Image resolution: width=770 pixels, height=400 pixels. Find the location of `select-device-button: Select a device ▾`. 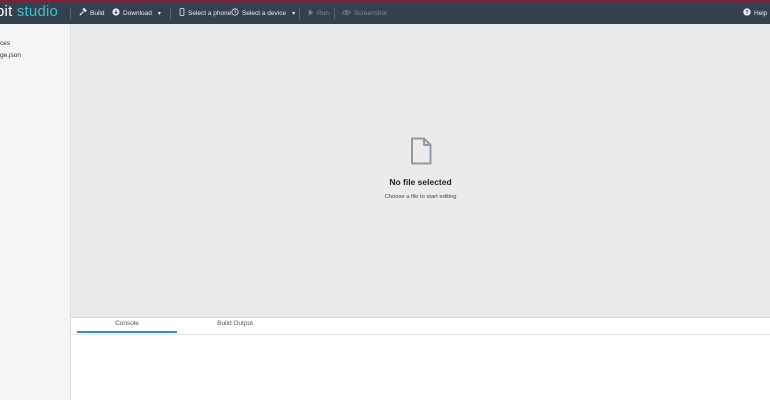

select-device-button: Select a device ▾ is located at coordinates (263, 13).